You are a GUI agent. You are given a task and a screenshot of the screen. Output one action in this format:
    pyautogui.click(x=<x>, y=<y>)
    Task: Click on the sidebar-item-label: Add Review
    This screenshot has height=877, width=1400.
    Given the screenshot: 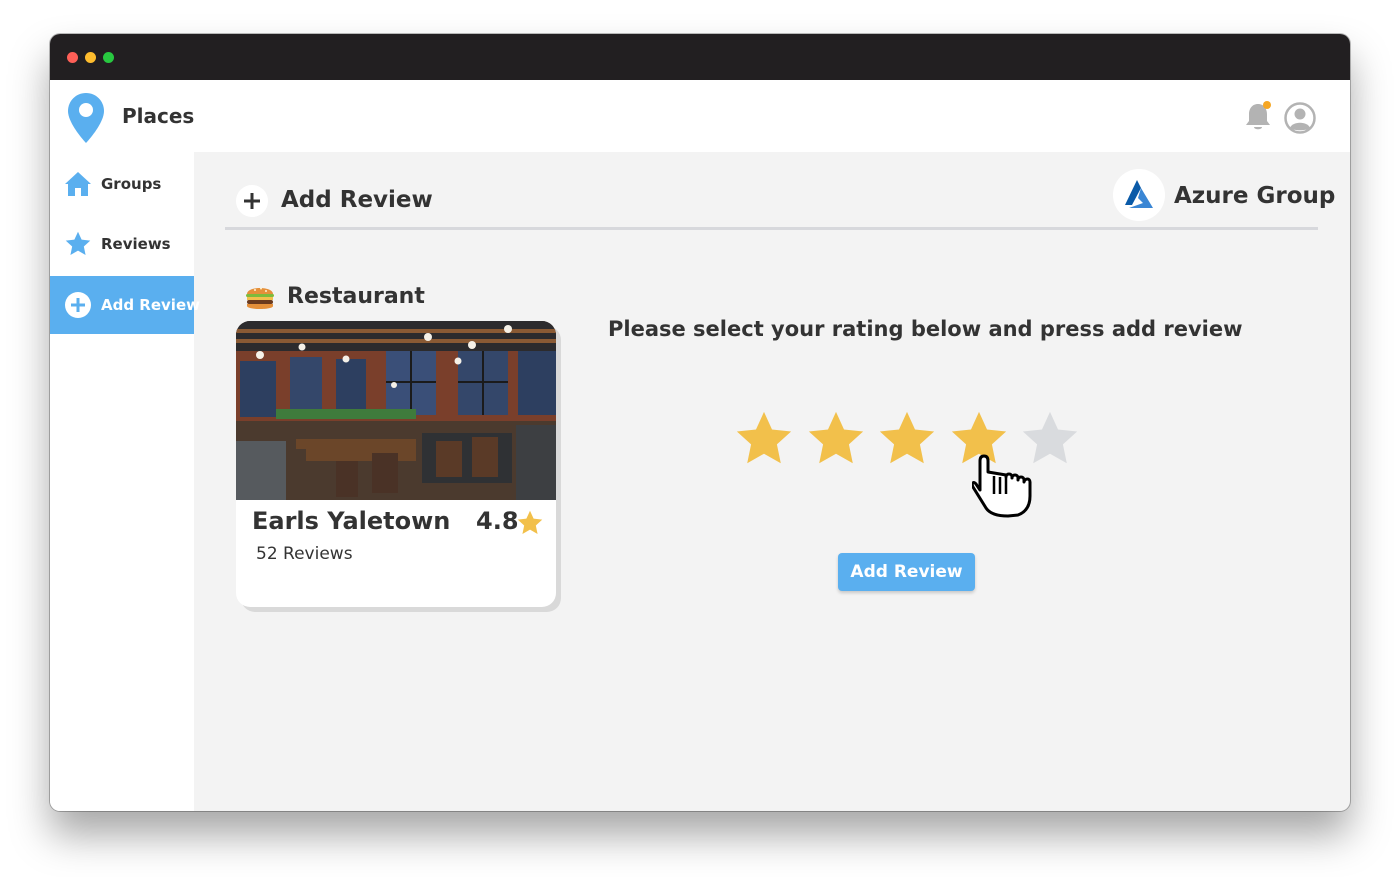 What is the action you would take?
    pyautogui.click(x=150, y=305)
    